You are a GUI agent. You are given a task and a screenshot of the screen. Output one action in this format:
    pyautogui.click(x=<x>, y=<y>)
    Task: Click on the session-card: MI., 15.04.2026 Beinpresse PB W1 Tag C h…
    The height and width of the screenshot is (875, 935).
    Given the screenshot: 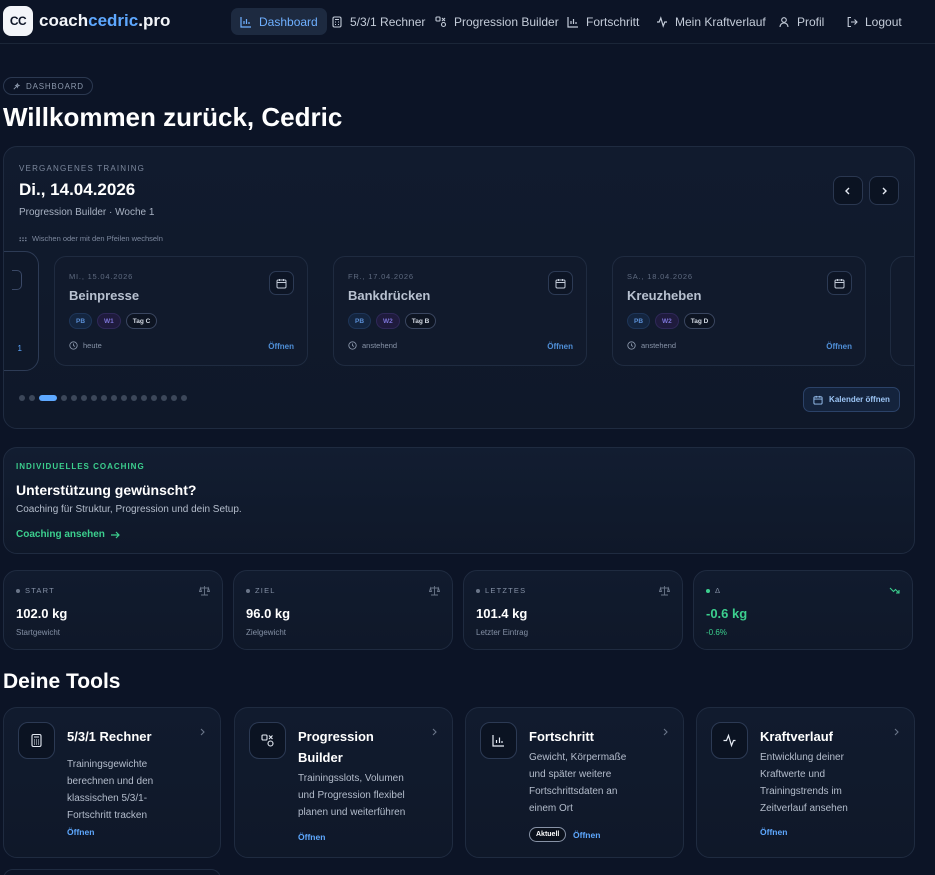 What is the action you would take?
    pyautogui.click(x=181, y=311)
    